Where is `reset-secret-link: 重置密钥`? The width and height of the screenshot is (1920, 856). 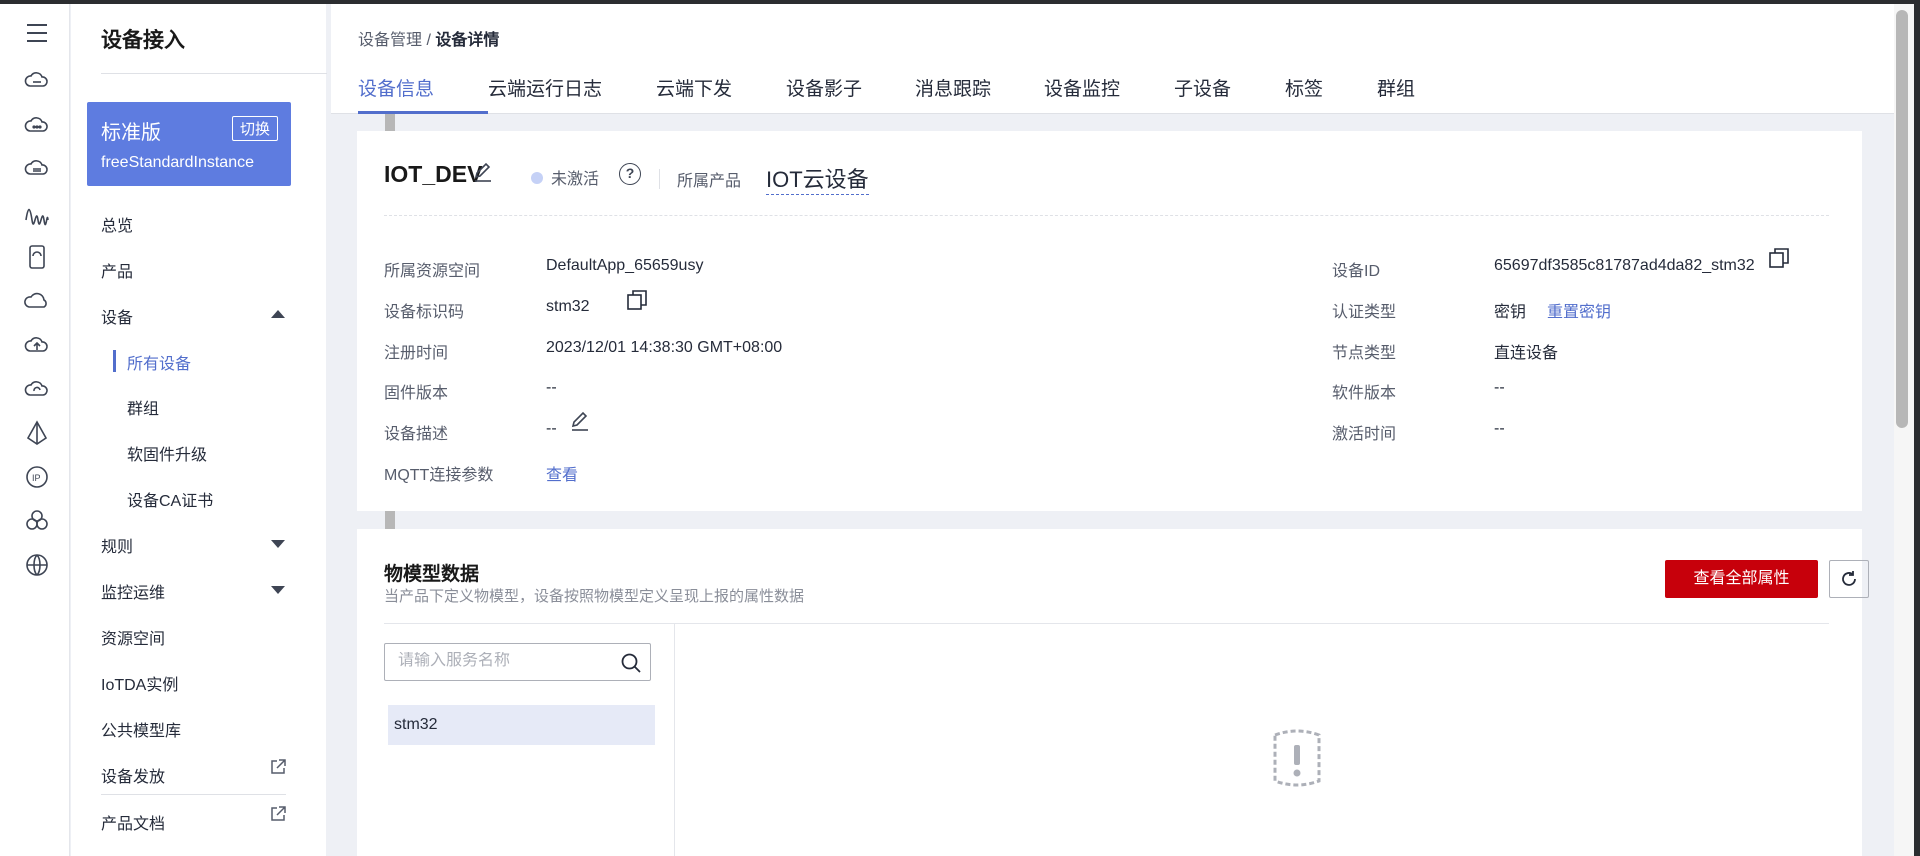
reset-secret-link: 重置密钥 is located at coordinates (1579, 310).